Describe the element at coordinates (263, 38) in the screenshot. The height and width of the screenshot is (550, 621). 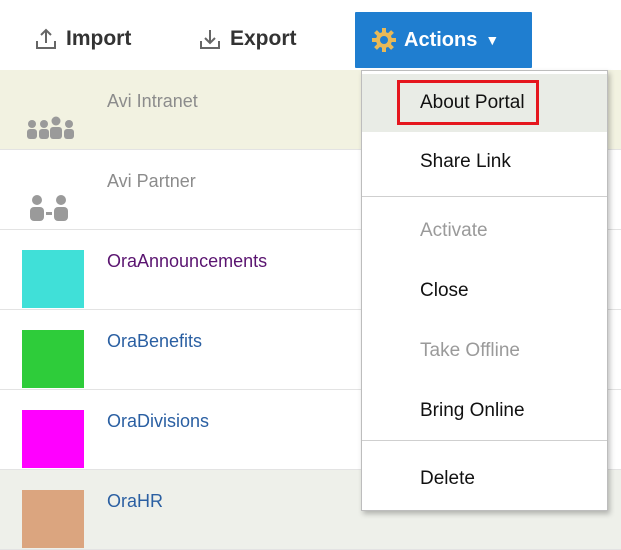
I see `export-label: Export` at that location.